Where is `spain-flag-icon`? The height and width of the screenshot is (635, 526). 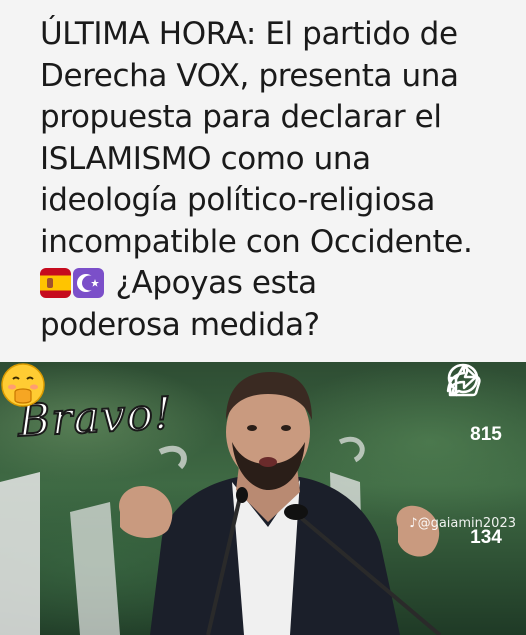 spain-flag-icon is located at coordinates (55, 283).